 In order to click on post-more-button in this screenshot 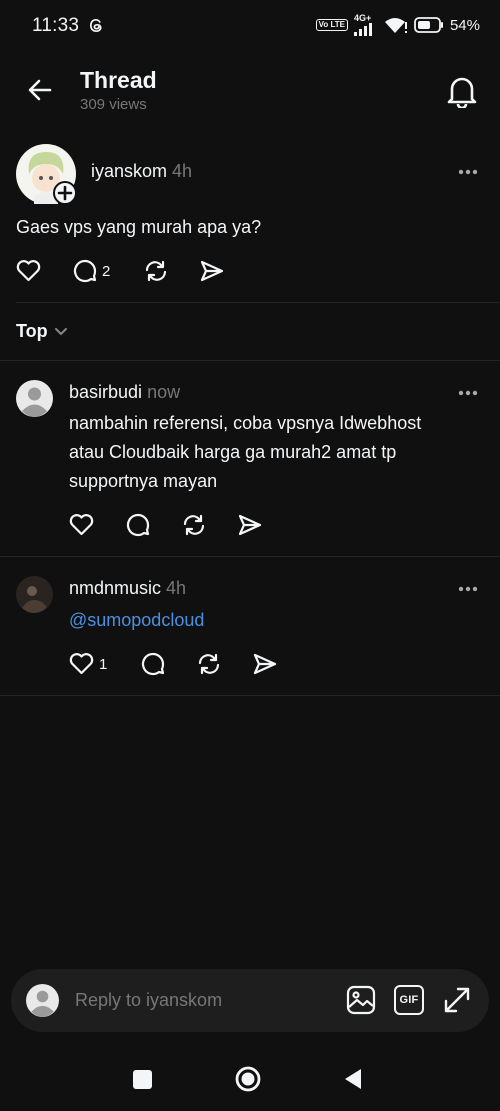, I will do `click(468, 172)`.